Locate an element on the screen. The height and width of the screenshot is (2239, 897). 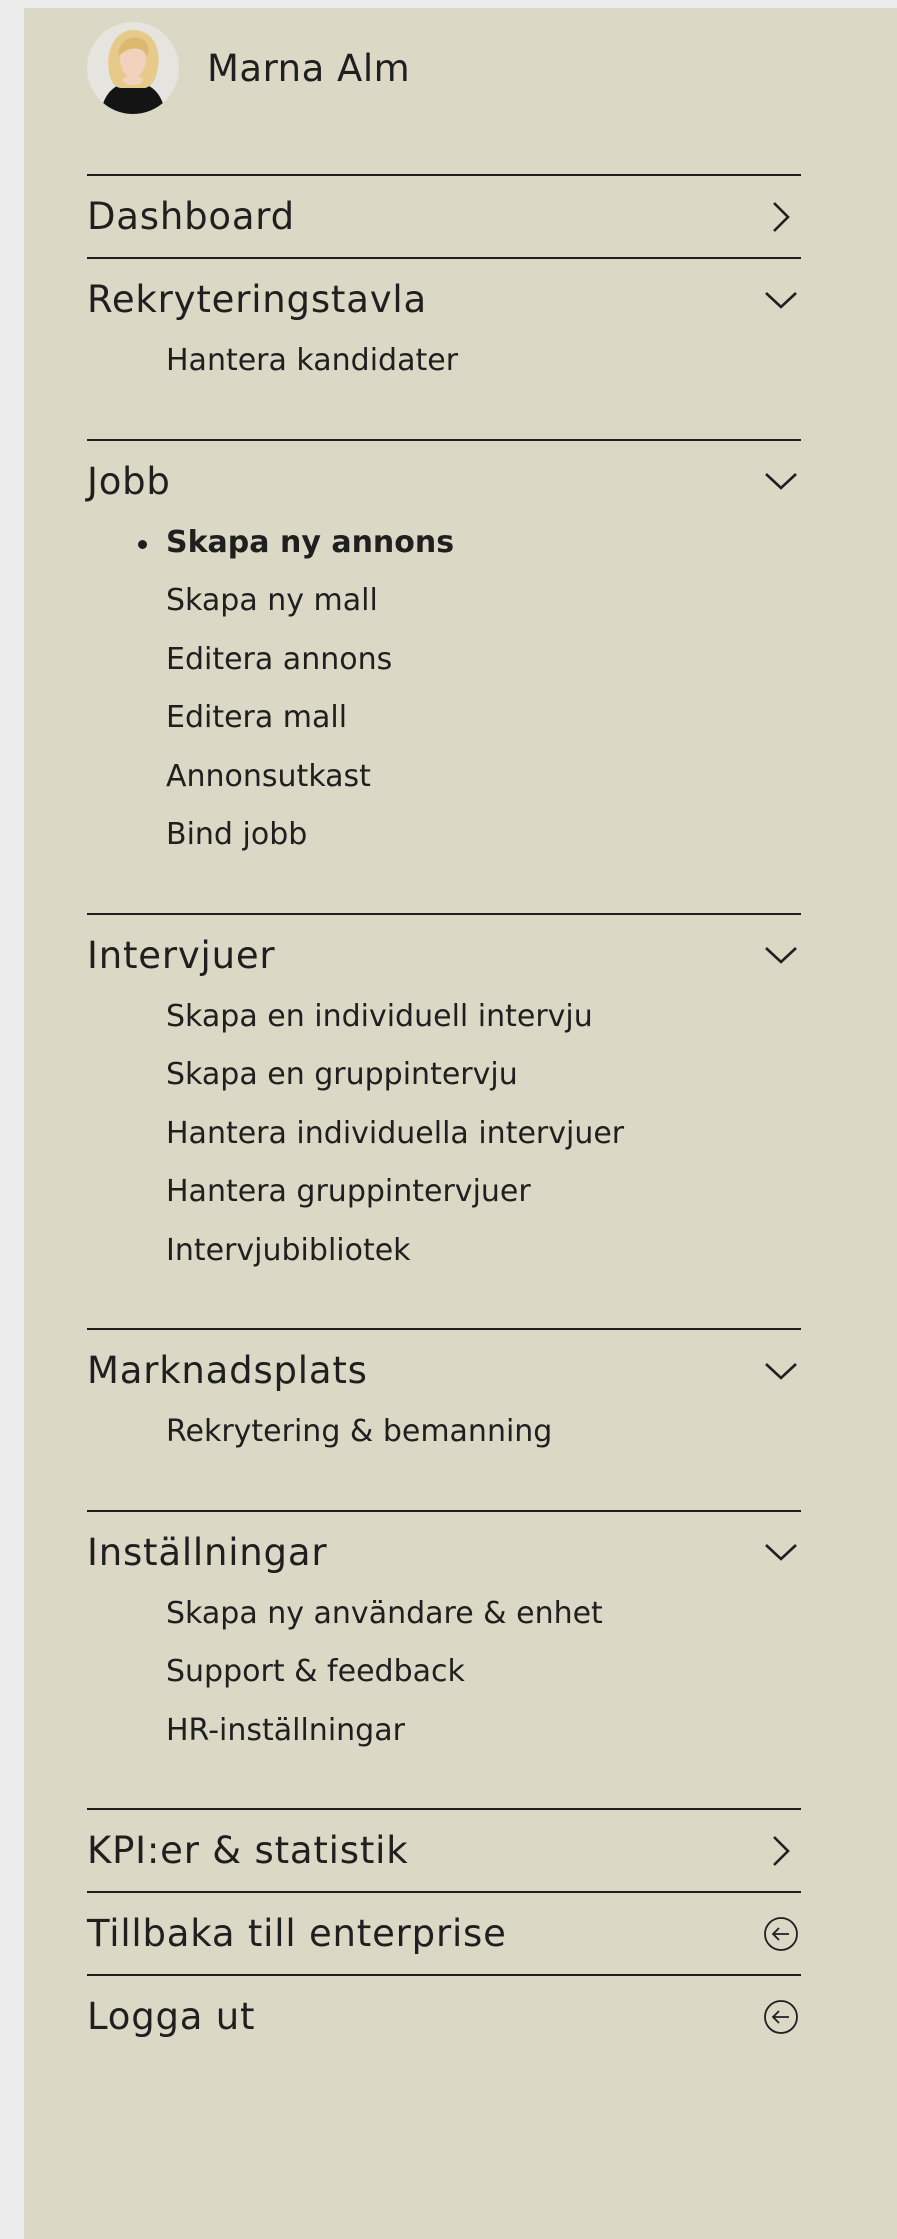
nav-item-marknadsplats: Marknadsplats is located at coordinates (444, 1370).